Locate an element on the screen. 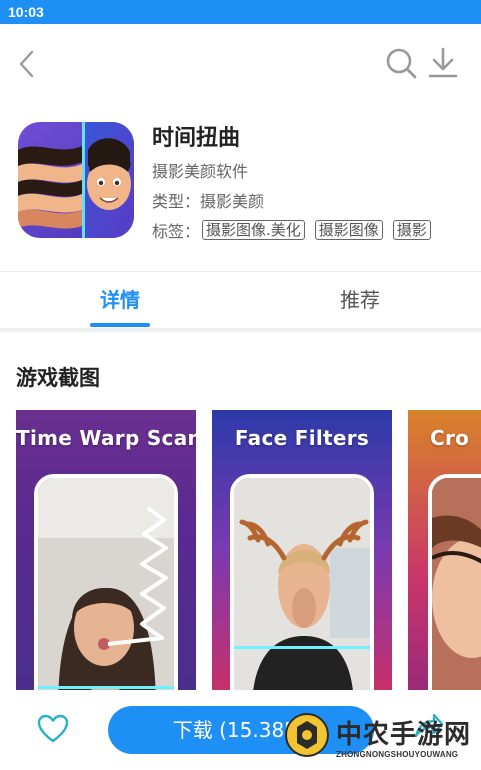 The image size is (481, 770). back-button is located at coordinates (28, 64).